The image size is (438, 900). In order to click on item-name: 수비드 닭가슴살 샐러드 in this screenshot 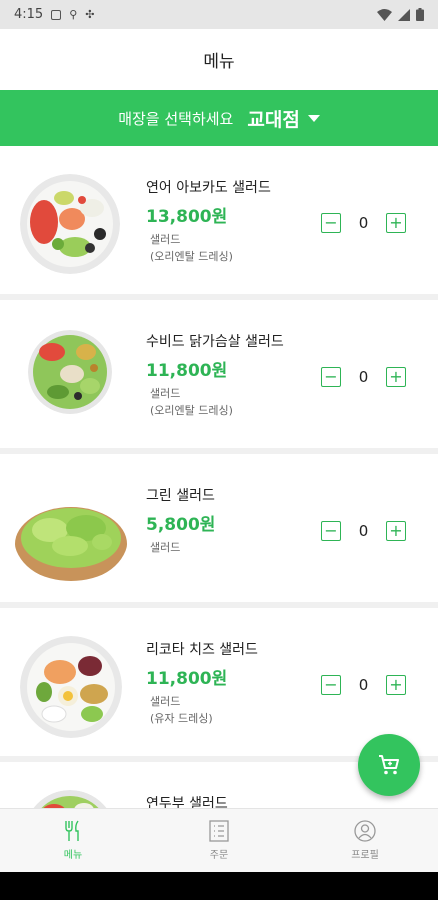, I will do `click(215, 342)`.